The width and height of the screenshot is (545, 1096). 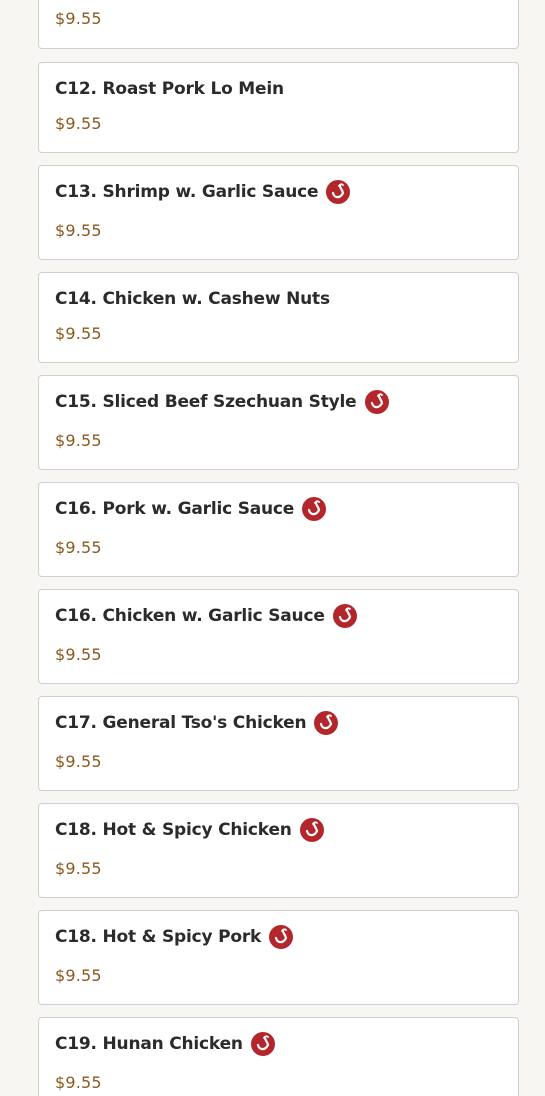 I want to click on menu-item-name: C18. Hot & Spicy Chicken, so click(x=173, y=830).